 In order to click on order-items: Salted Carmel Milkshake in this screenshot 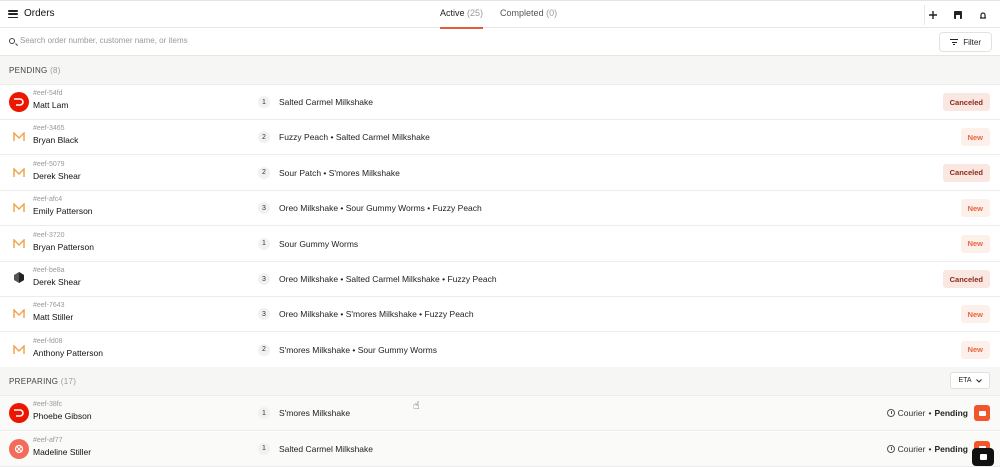, I will do `click(326, 448)`.